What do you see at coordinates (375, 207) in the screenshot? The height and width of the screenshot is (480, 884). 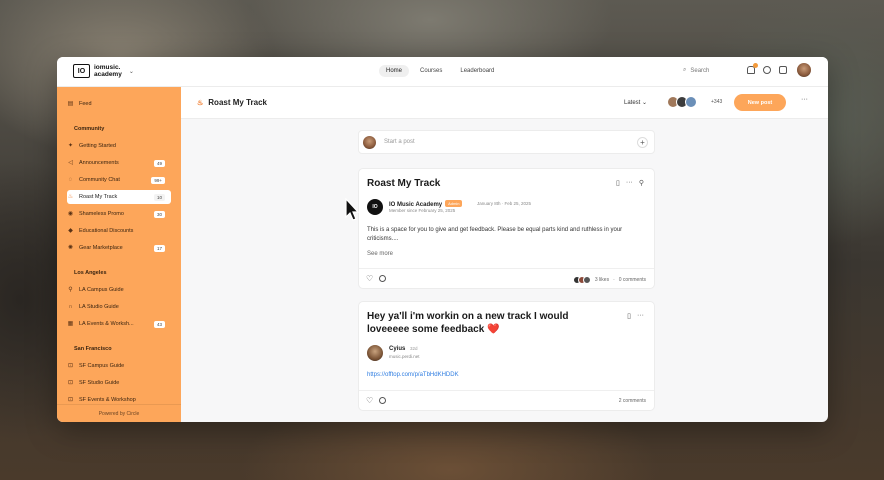 I see `author-avatar: IO` at bounding box center [375, 207].